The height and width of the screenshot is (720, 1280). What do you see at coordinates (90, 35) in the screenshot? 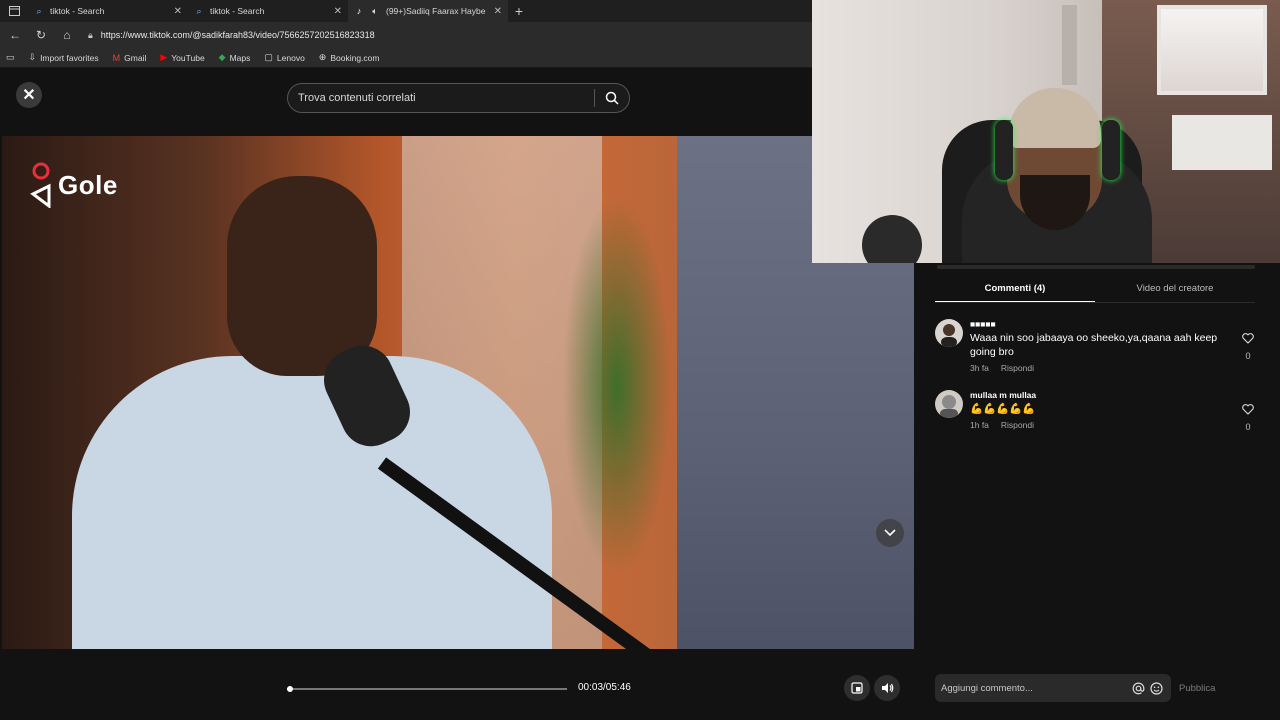
I see `site-info-icon: 🔒︎` at bounding box center [90, 35].